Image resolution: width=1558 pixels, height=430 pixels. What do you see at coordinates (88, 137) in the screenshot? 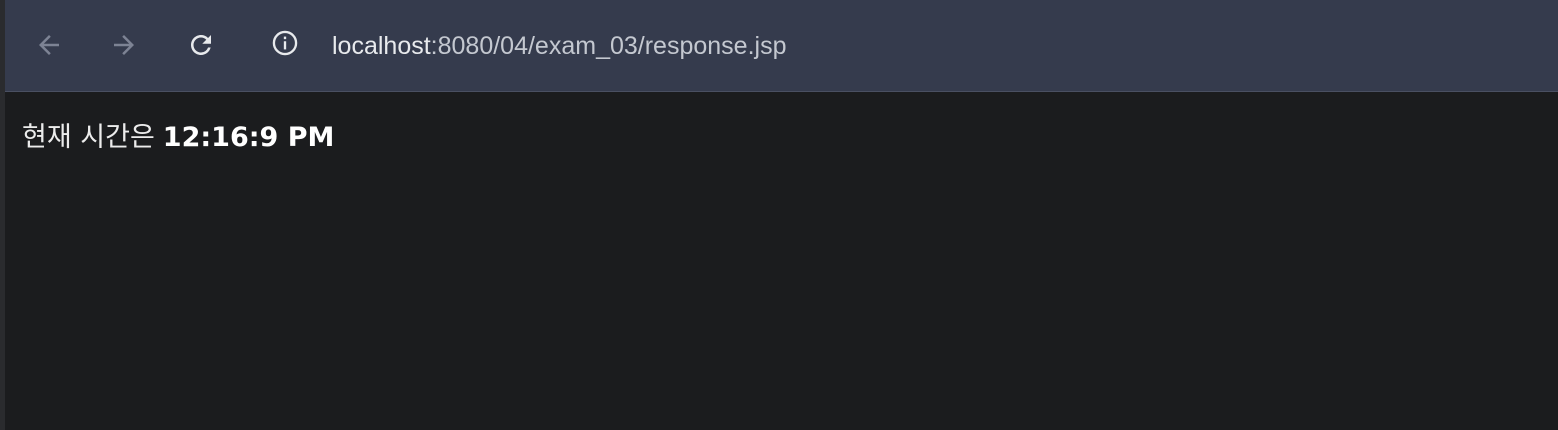
I see `message-prefix: 현재 시간은` at bounding box center [88, 137].